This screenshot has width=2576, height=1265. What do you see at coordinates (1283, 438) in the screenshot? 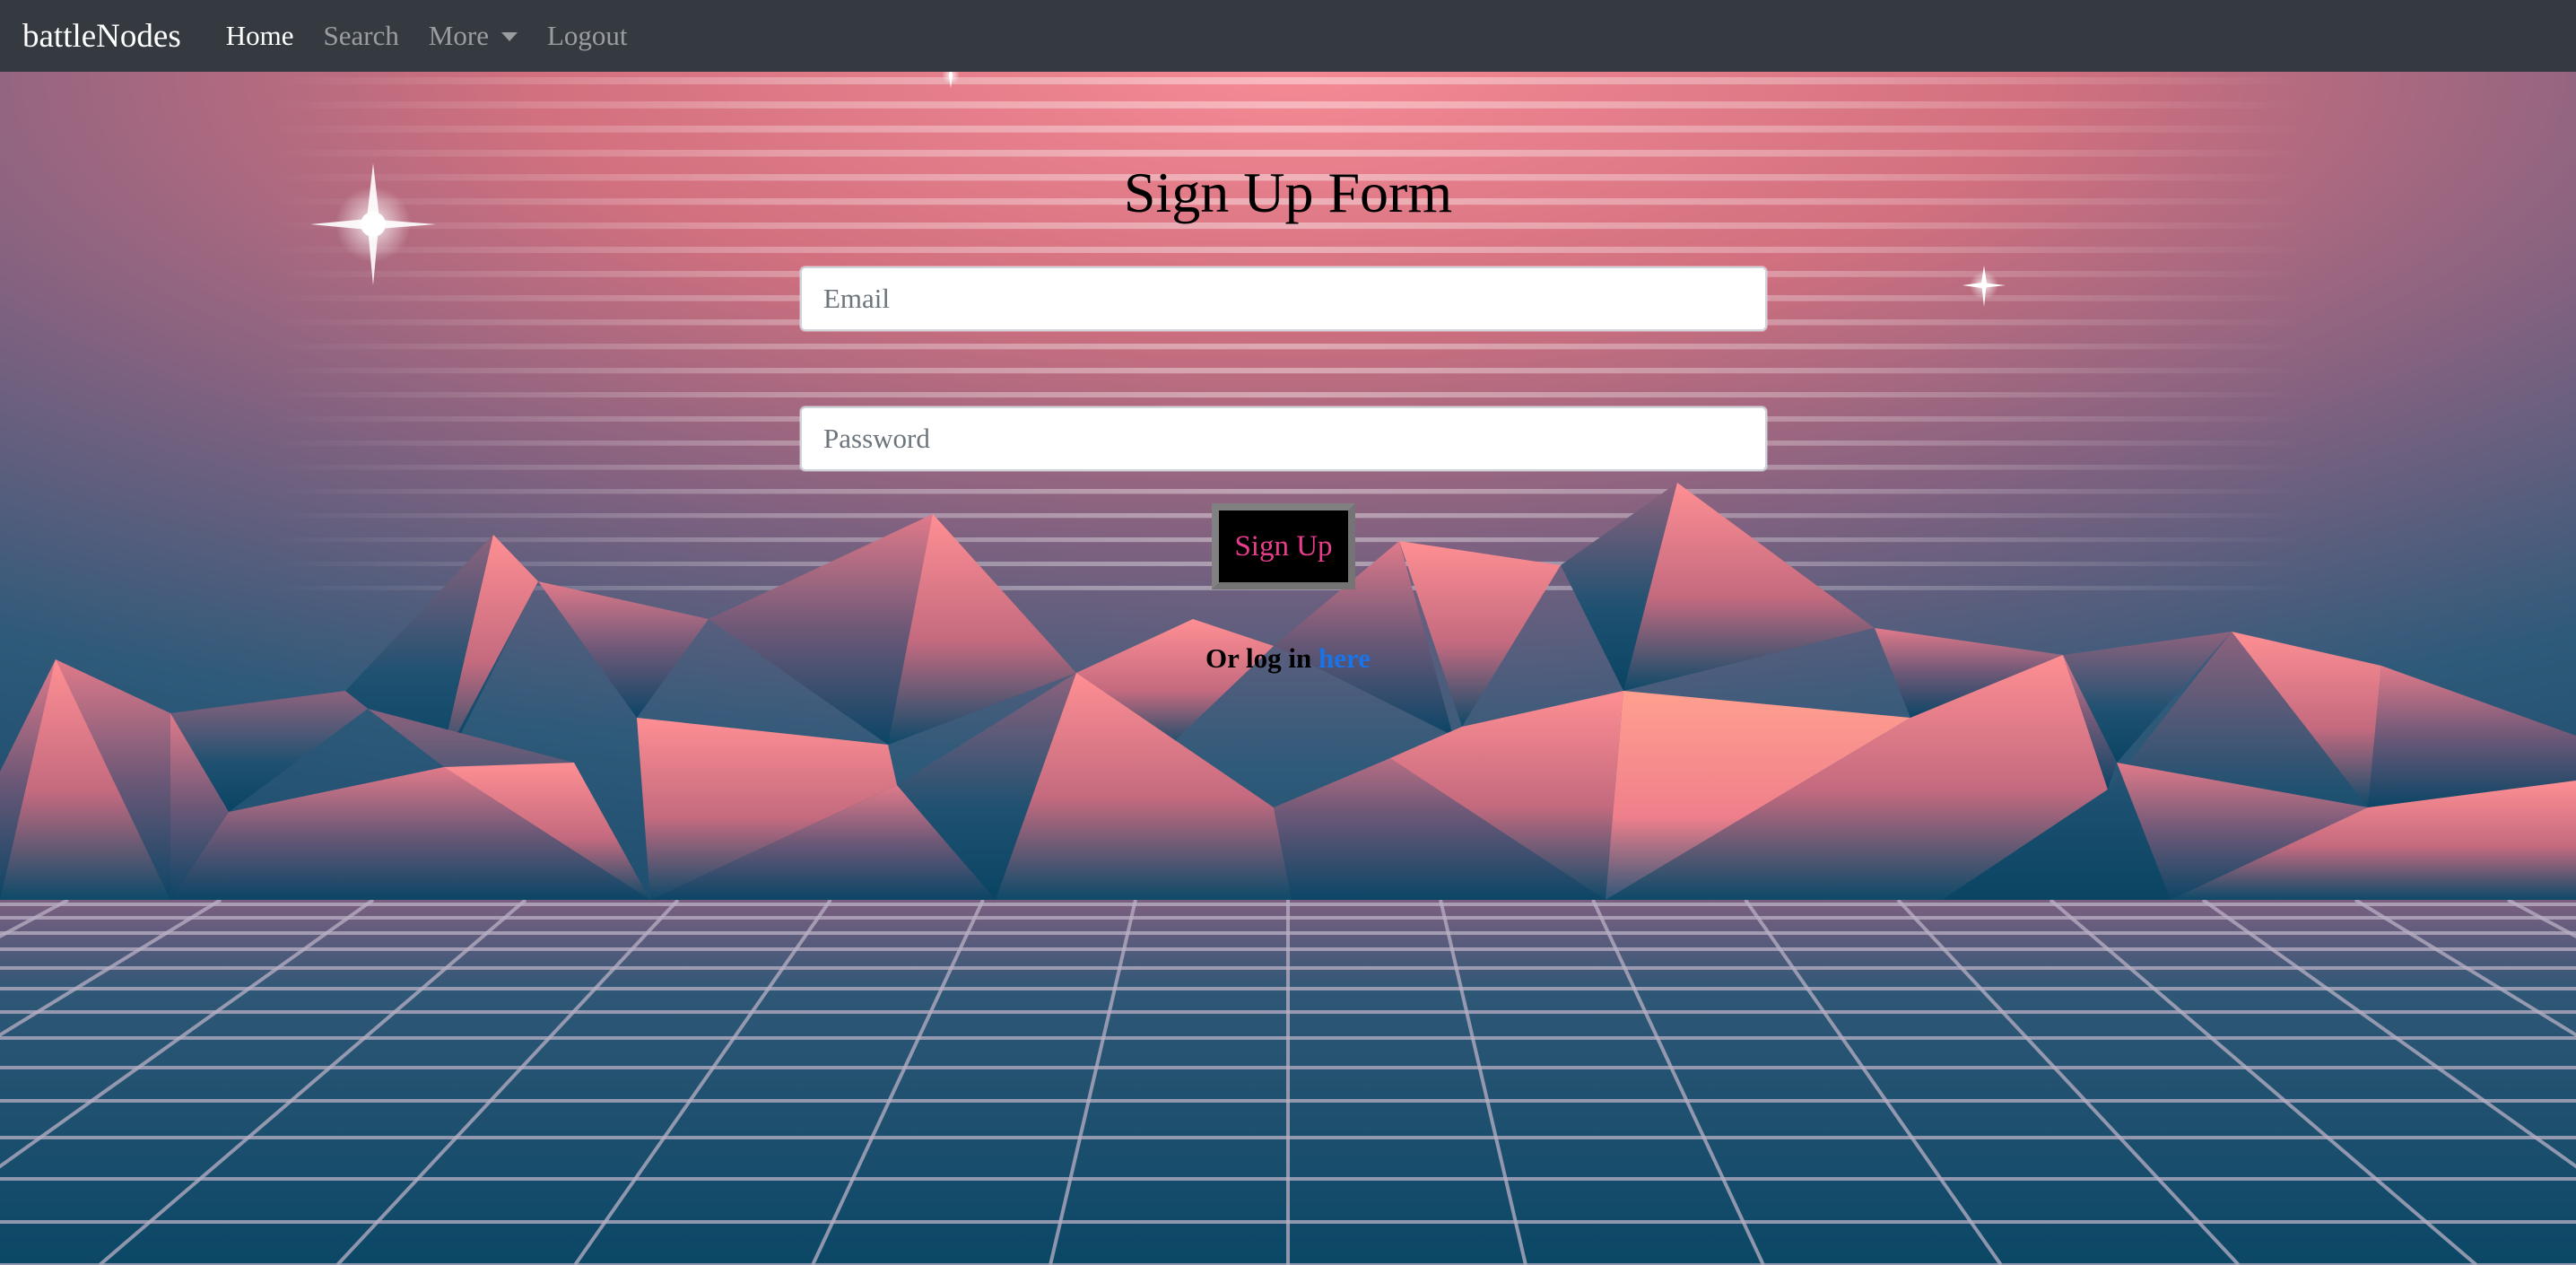
I see `password-field` at bounding box center [1283, 438].